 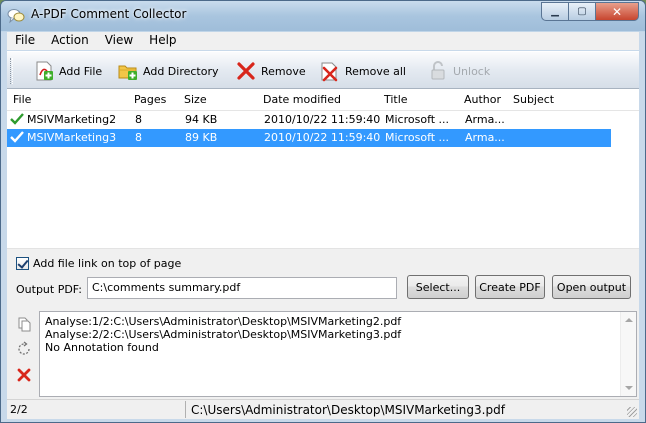 What do you see at coordinates (107, 263) in the screenshot?
I see `add-file-link-label: Add file link on top of page` at bounding box center [107, 263].